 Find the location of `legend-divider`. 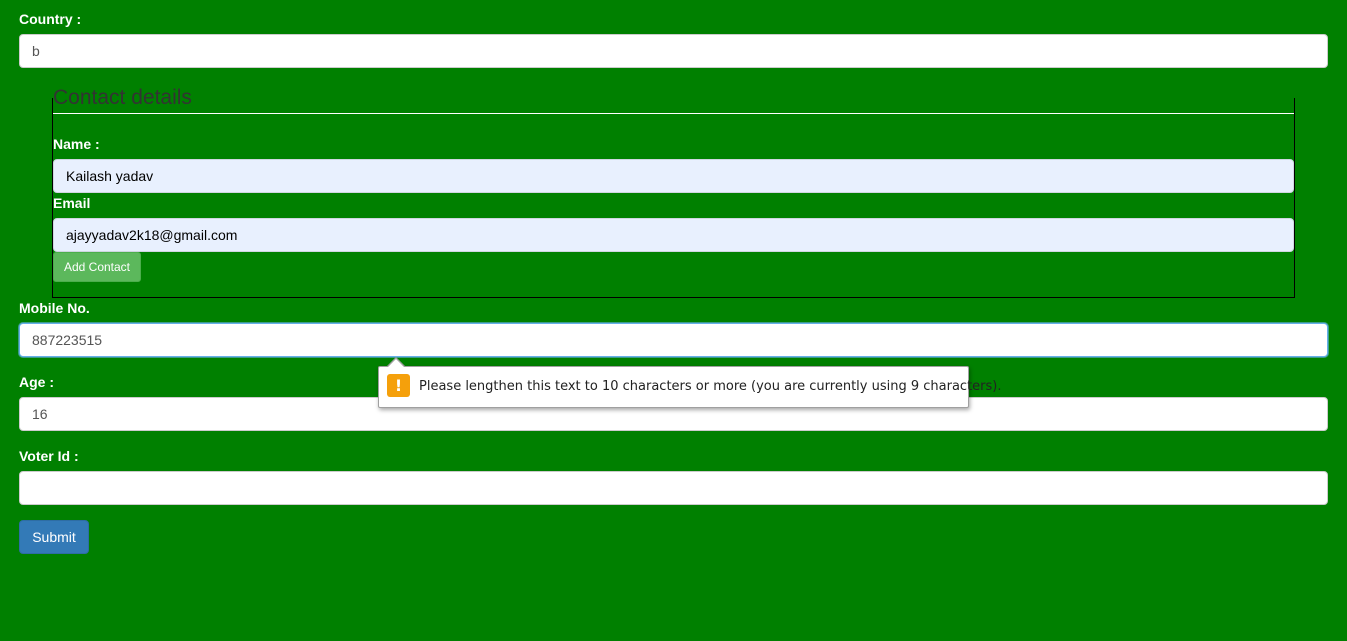

legend-divider is located at coordinates (673, 113).